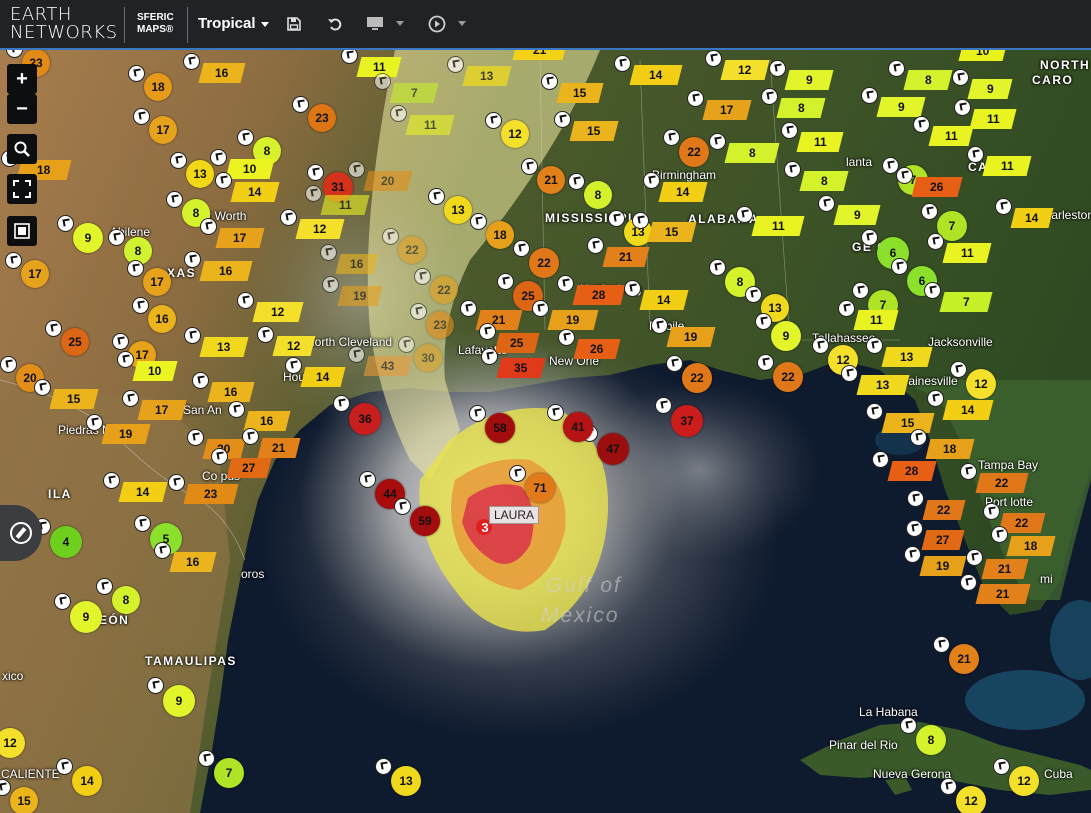 This screenshot has height=813, width=1091. Describe the element at coordinates (613, 449) in the screenshot. I see `wind-gust-circle-marker: 47` at that location.